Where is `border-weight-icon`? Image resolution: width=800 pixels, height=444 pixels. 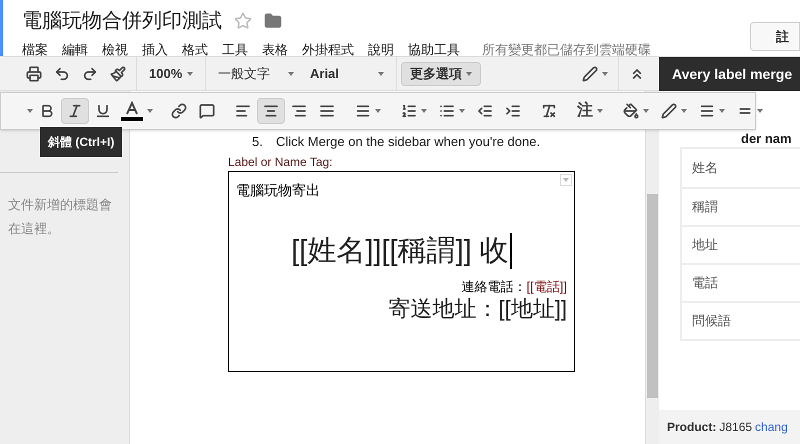 border-weight-icon is located at coordinates (707, 111).